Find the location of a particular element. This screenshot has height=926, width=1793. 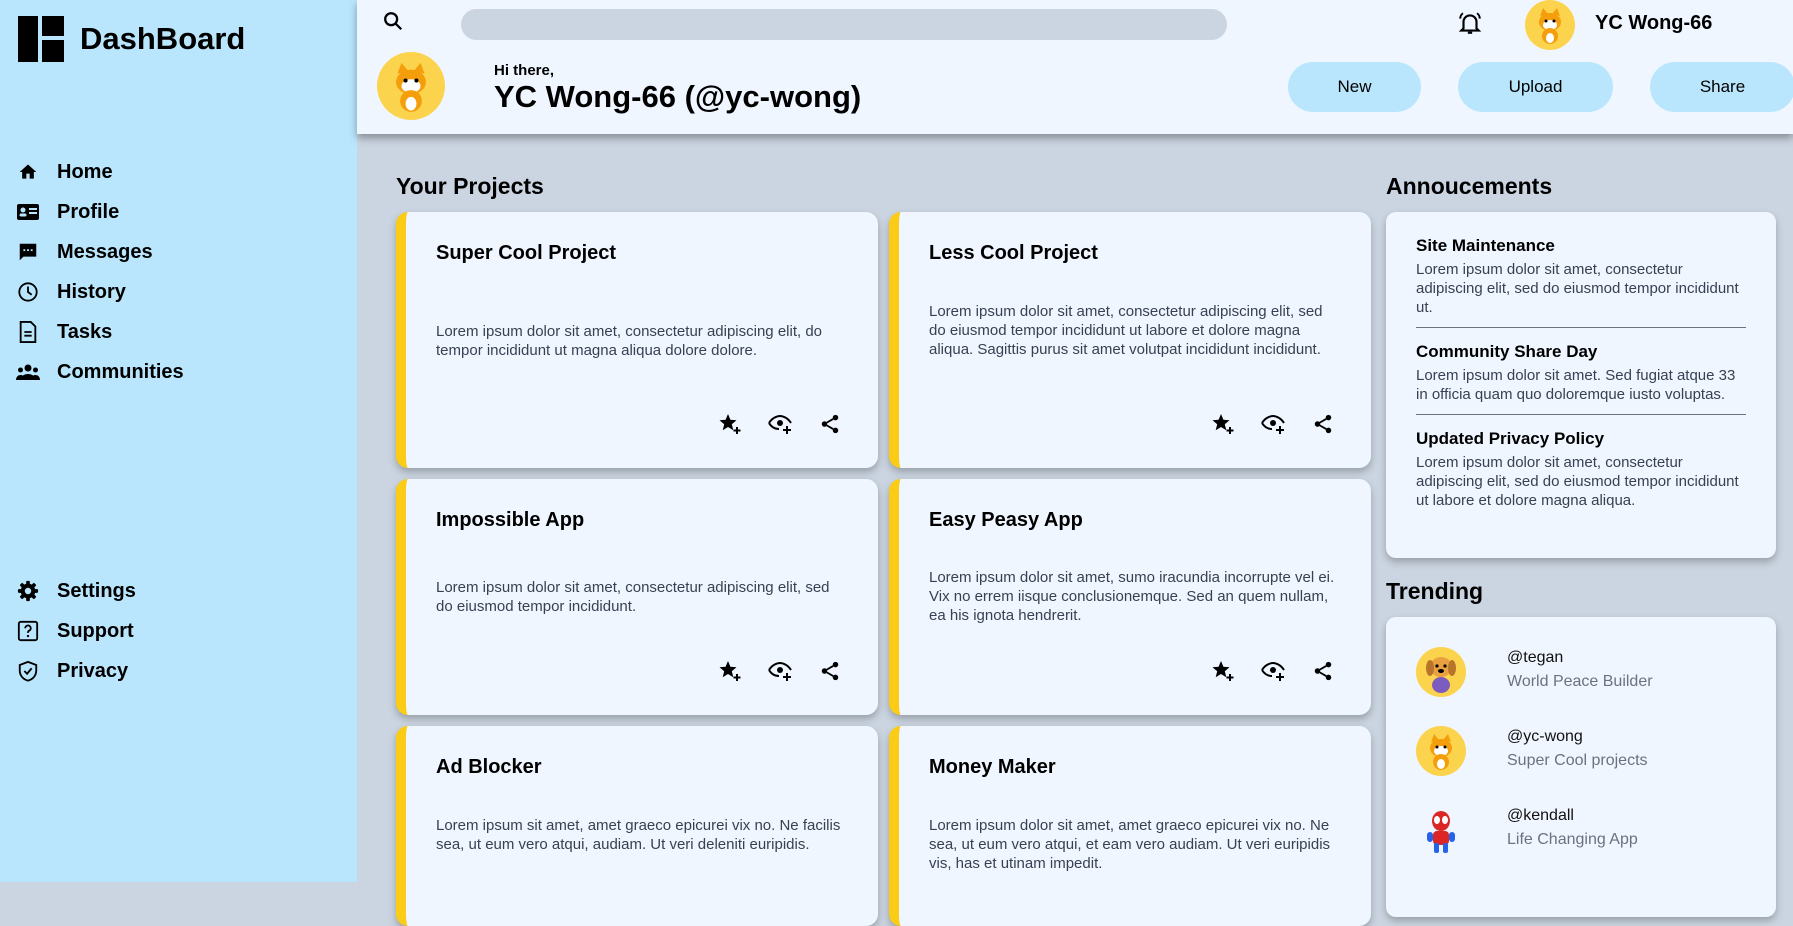

nav-label: Home is located at coordinates (85, 171).